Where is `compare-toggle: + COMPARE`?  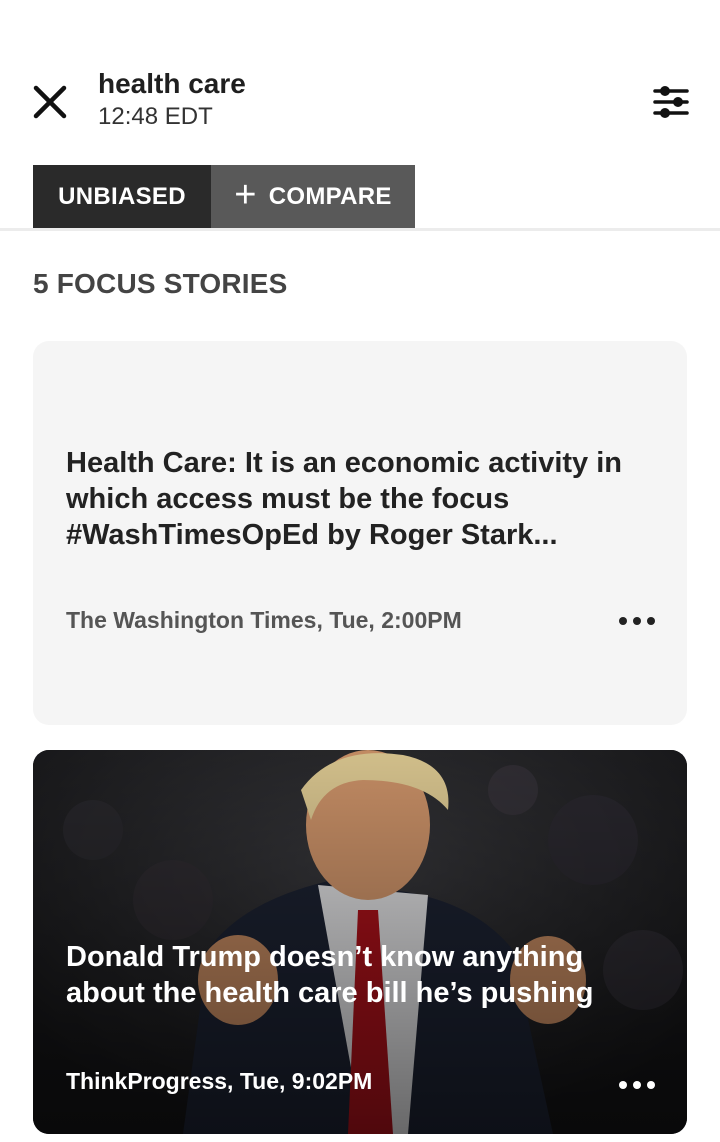
compare-toggle: + COMPARE is located at coordinates (313, 196).